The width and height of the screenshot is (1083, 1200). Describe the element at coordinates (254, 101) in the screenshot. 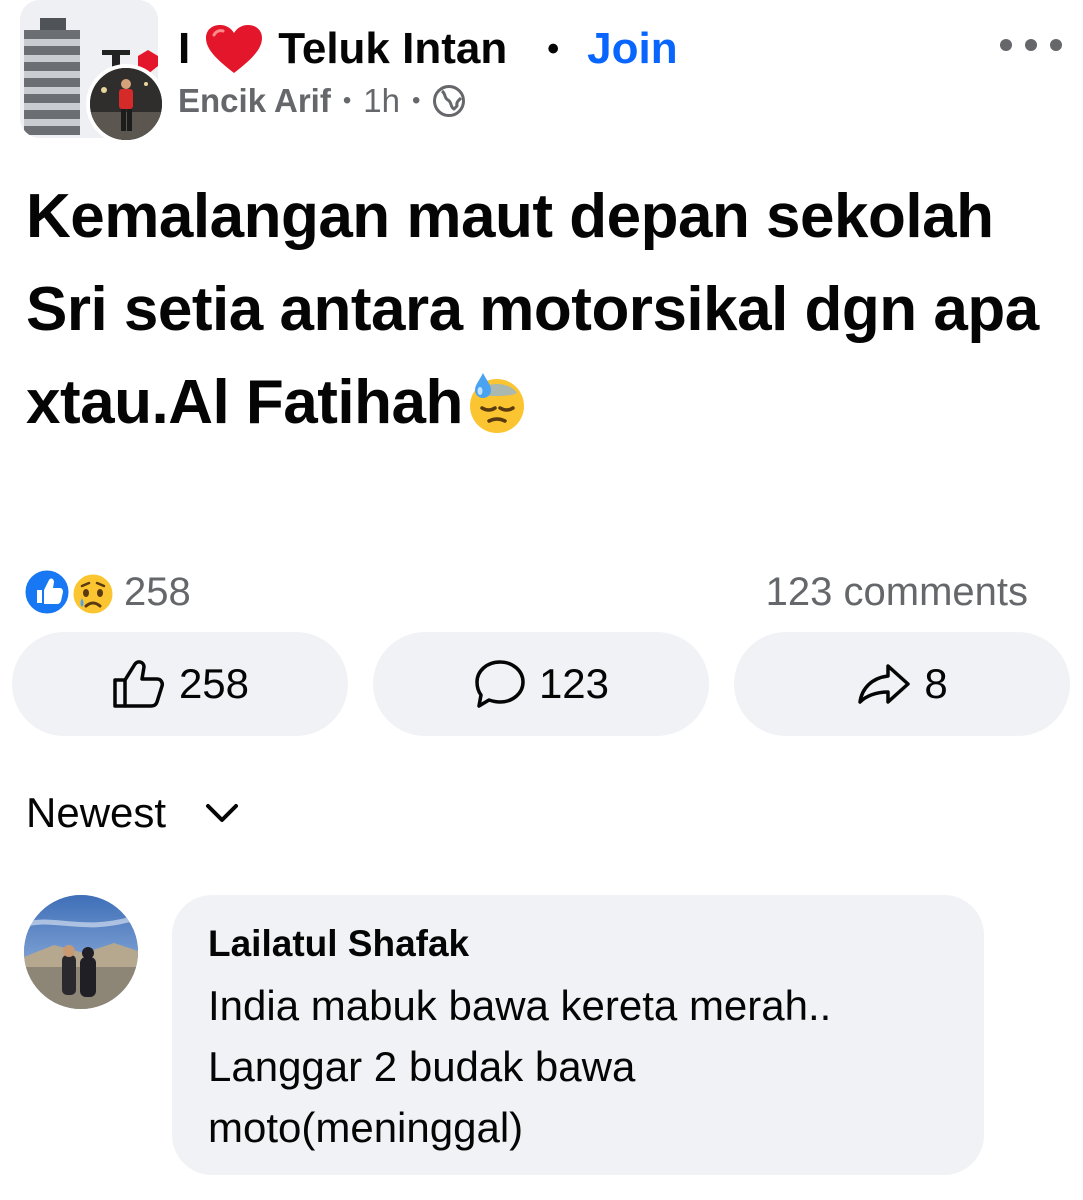

I see `author-name: Encik Arif` at that location.